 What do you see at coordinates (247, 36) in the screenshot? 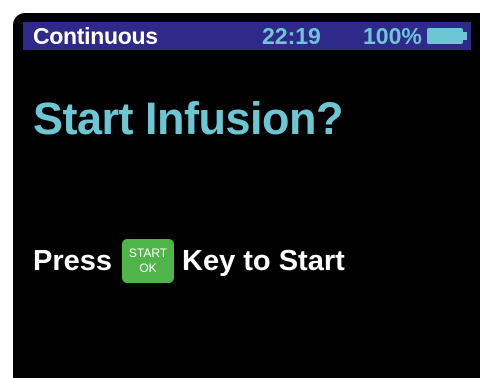
I see `status-bar: Continuous 22:19 100%` at bounding box center [247, 36].